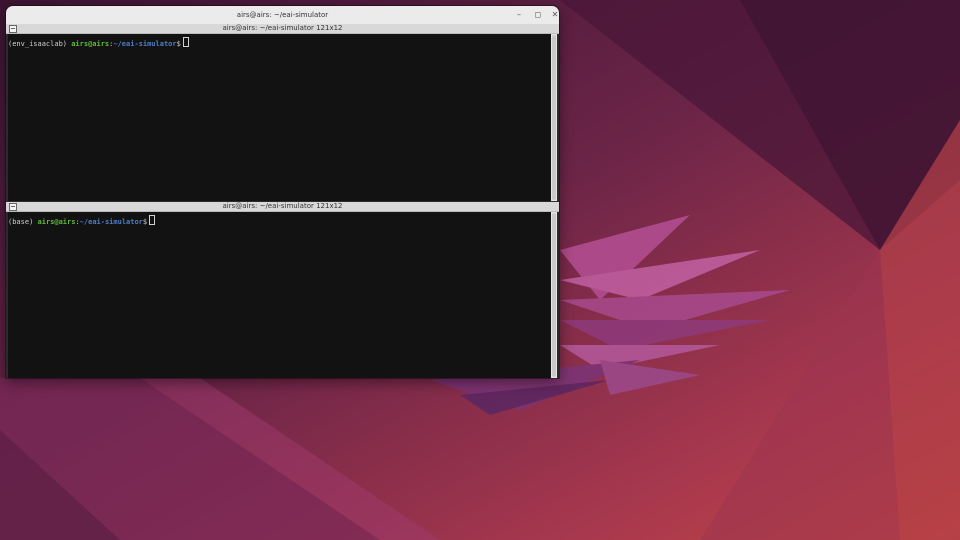 Image resolution: width=960 pixels, height=540 pixels. I want to click on prompt-line: (base) airs@airs:~/eai-simulator$, so click(82, 221).